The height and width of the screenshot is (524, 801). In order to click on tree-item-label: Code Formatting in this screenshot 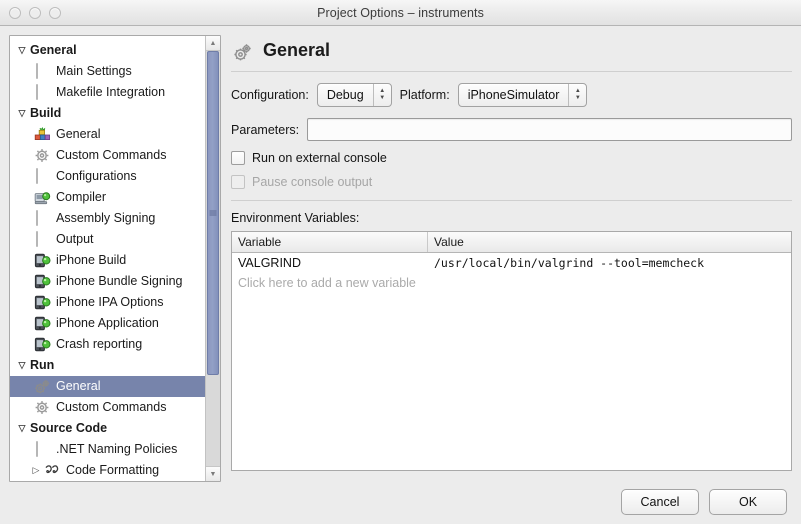, I will do `click(113, 470)`.